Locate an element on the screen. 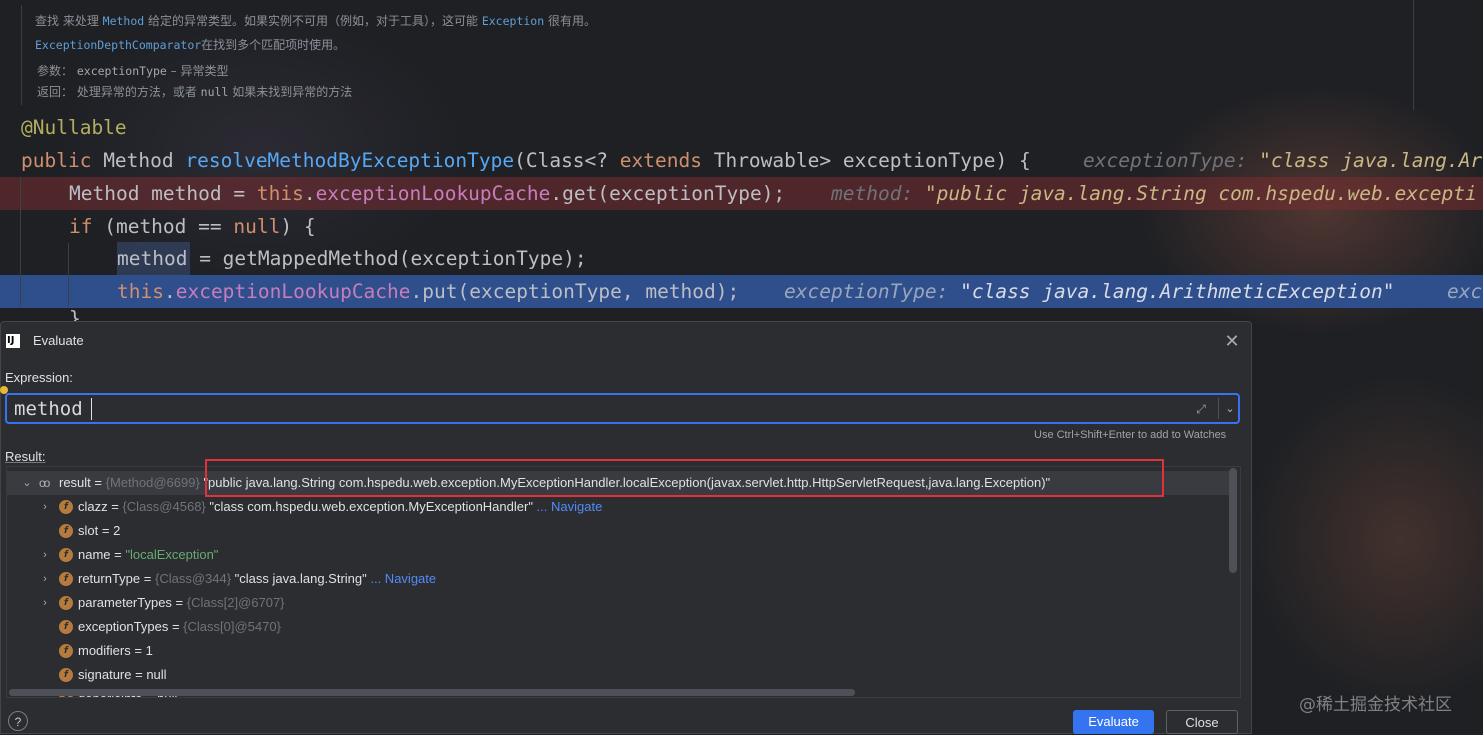 This screenshot has width=1483, height=735. watch-icon: oo is located at coordinates (44, 483).